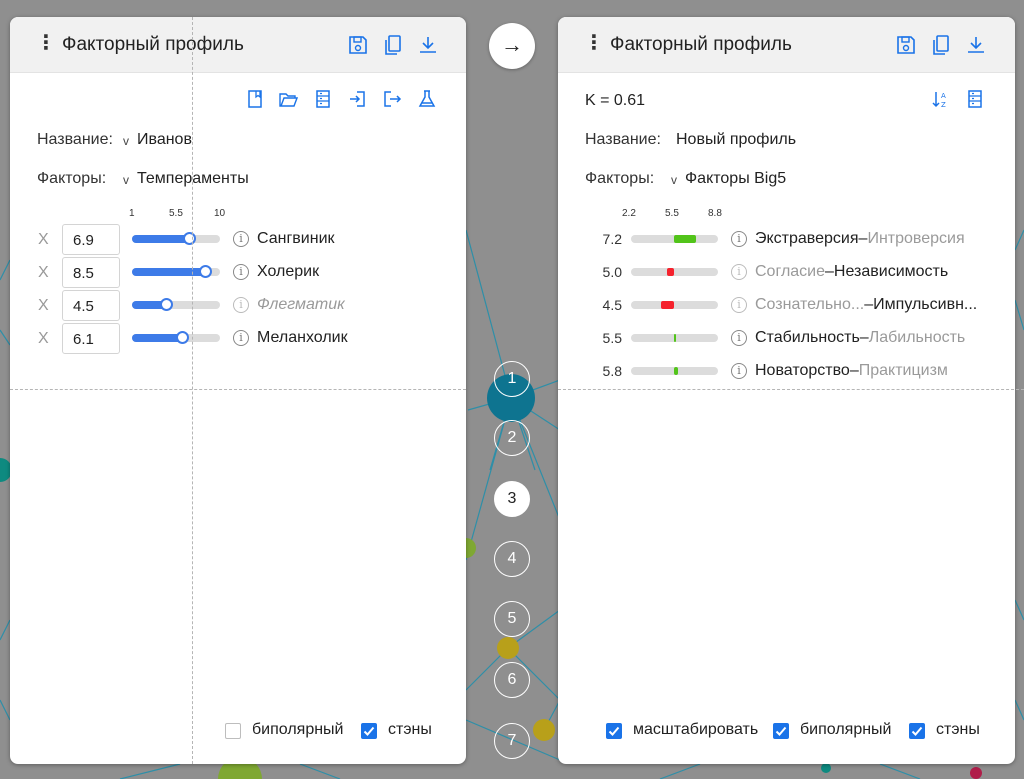  What do you see at coordinates (860, 337) in the screenshot?
I see `factor-pole-names: Стабильность–Лабильность` at bounding box center [860, 337].